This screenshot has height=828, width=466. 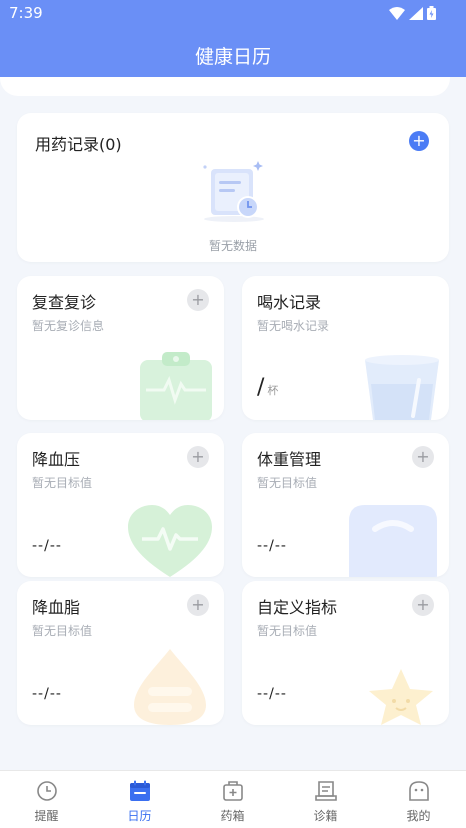 What do you see at coordinates (287, 631) in the screenshot?
I see `custom-subtitle: 暂无目标值` at bounding box center [287, 631].